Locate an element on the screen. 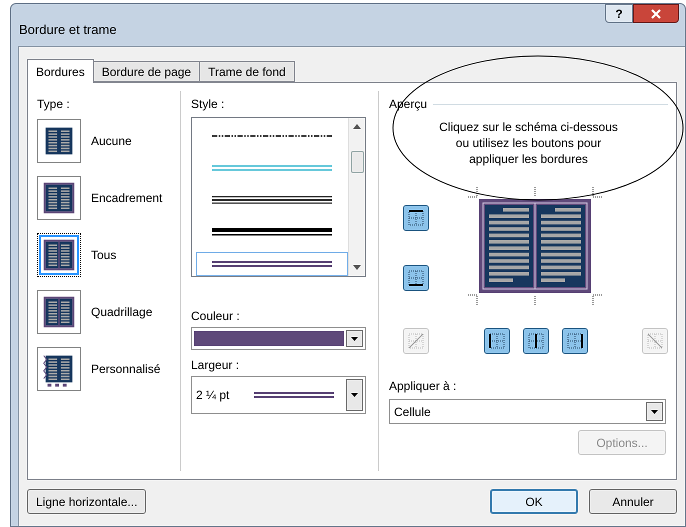 This screenshot has width=686, height=527. window-title: Bordure et trame is located at coordinates (68, 30).